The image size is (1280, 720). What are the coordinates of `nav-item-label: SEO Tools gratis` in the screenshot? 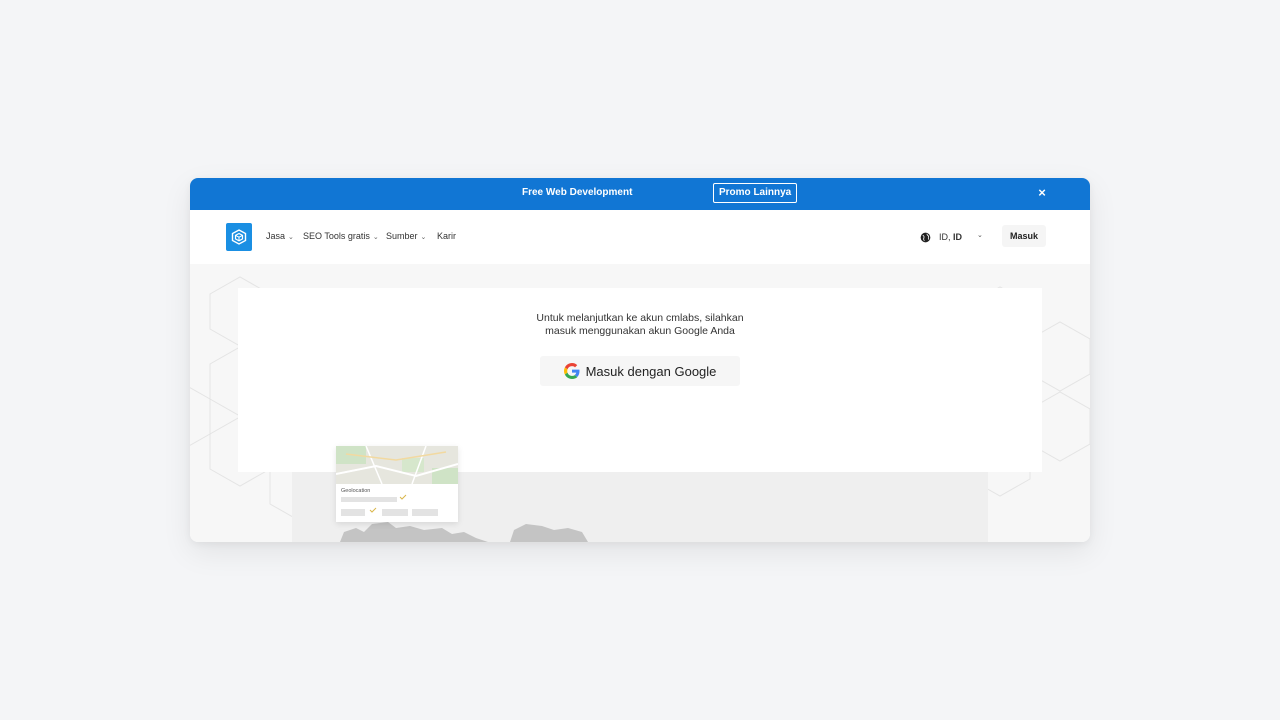 It's located at (336, 236).